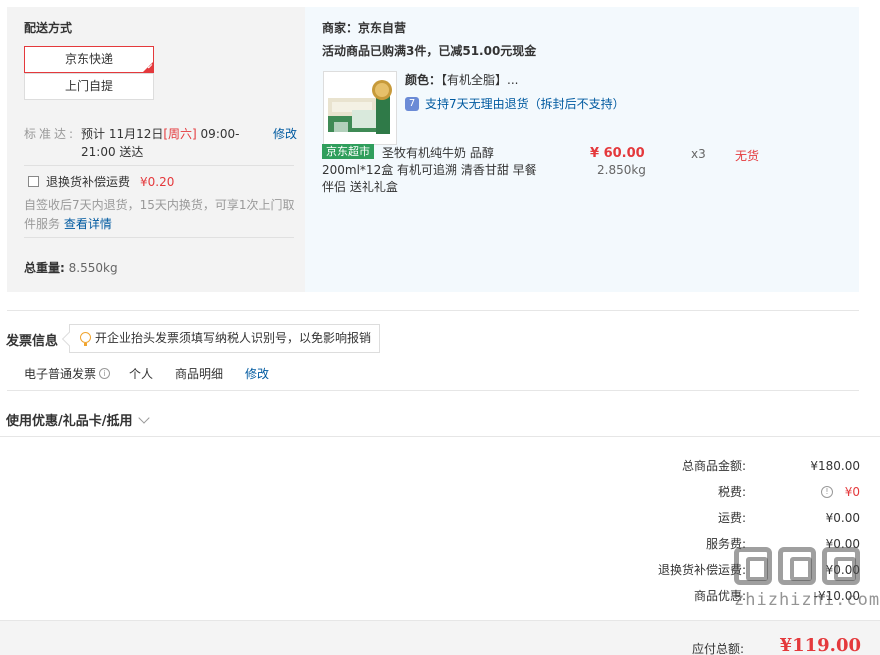  Describe the element at coordinates (515, 103) in the screenshot. I see `returns-policy: 7 支持7天无理由退货（拆封后不支持）` at that location.